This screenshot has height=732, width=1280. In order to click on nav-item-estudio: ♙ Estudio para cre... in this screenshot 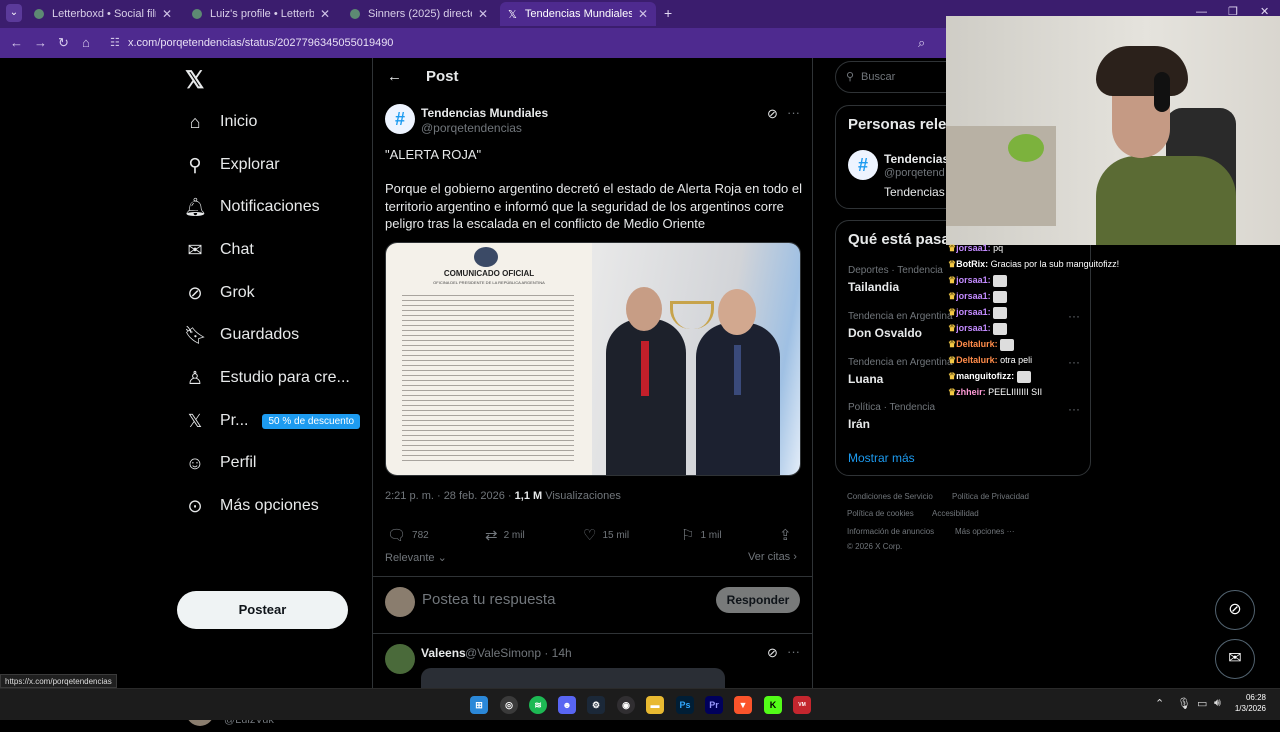, I will do `click(267, 378)`.